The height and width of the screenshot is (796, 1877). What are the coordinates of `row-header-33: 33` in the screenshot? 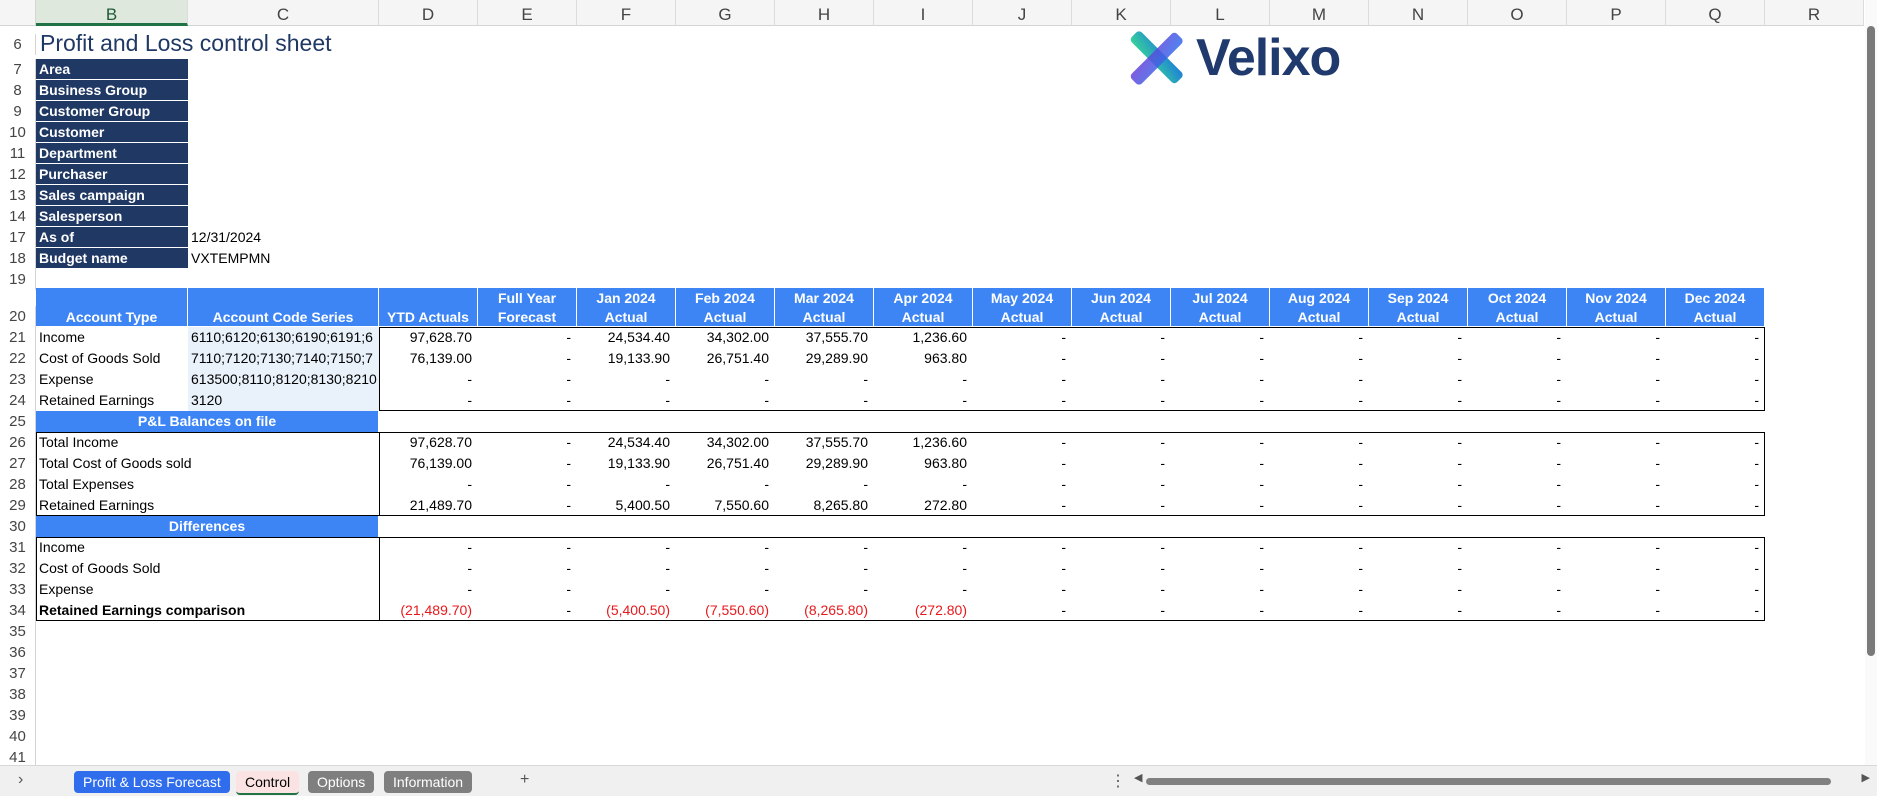 It's located at (18, 589).